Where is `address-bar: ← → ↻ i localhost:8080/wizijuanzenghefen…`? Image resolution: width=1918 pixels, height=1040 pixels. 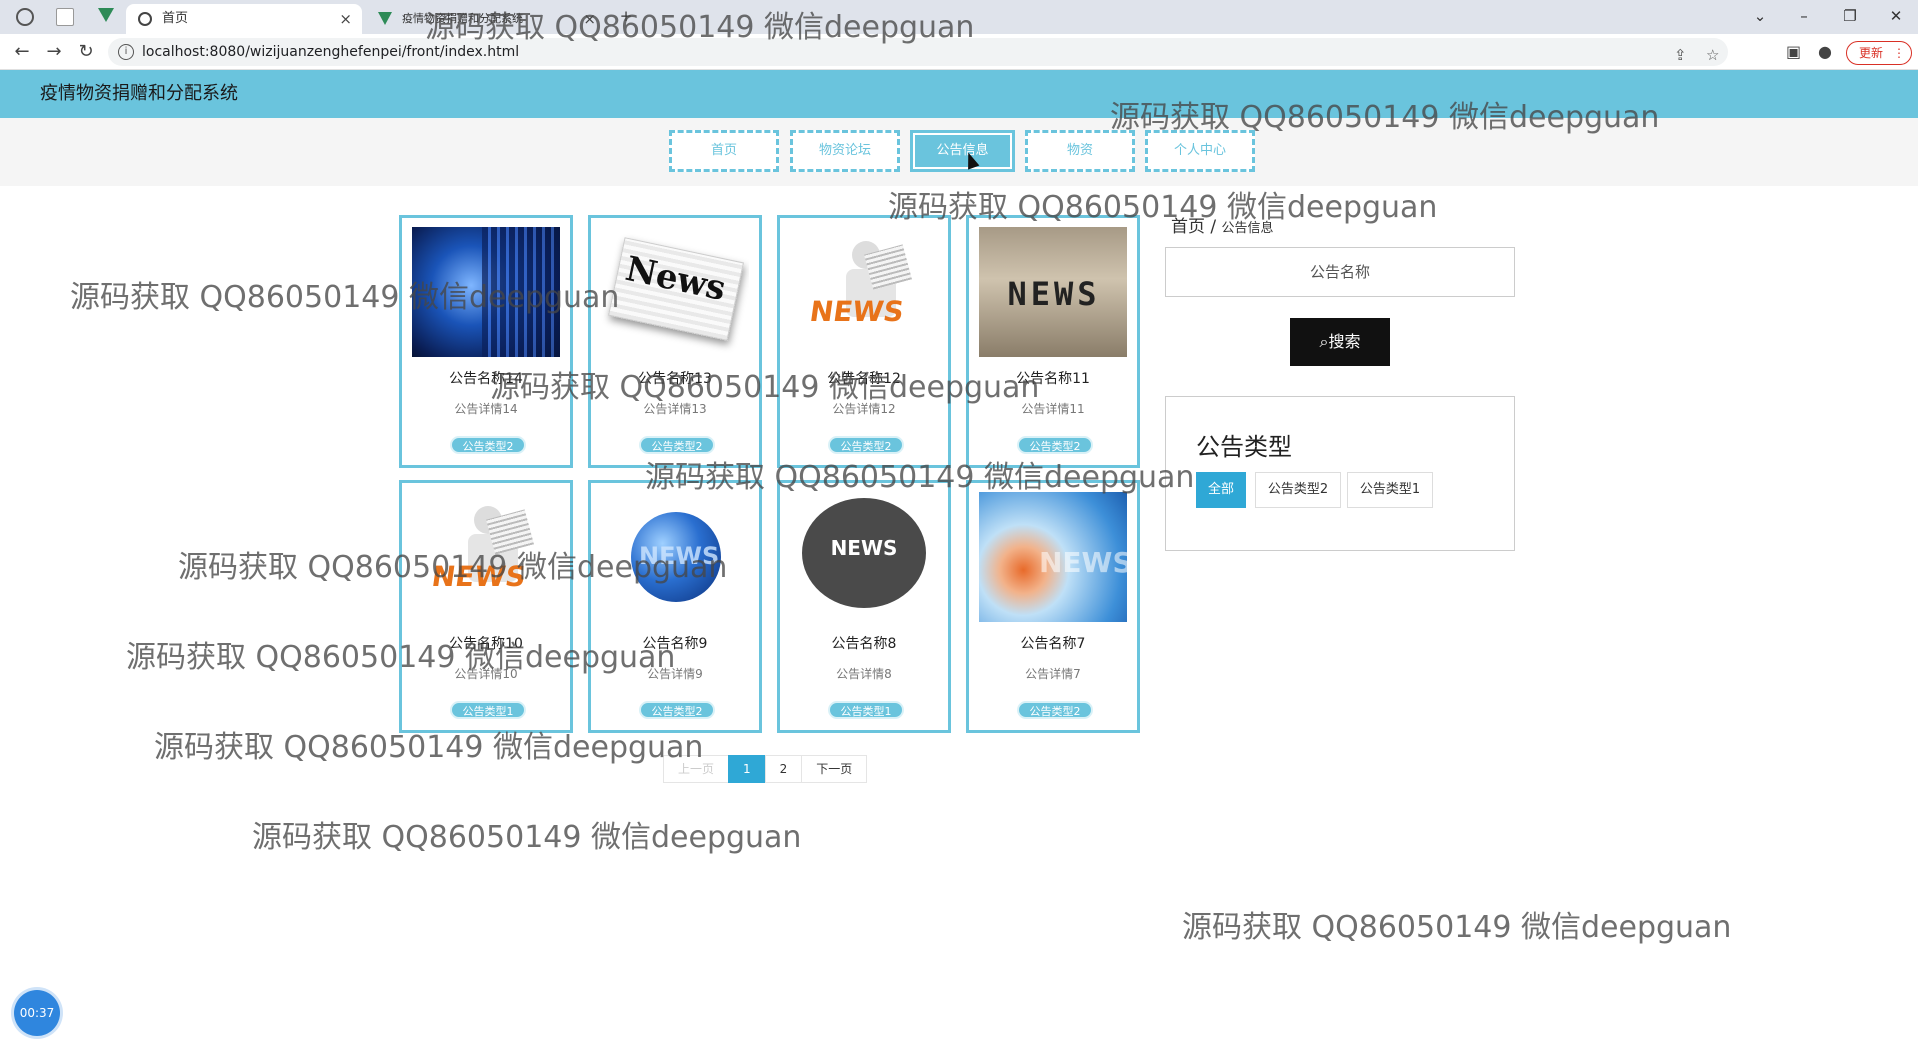
address-bar: ← → ↻ i localhost:8080/wizijuanzenghefen… is located at coordinates (959, 52).